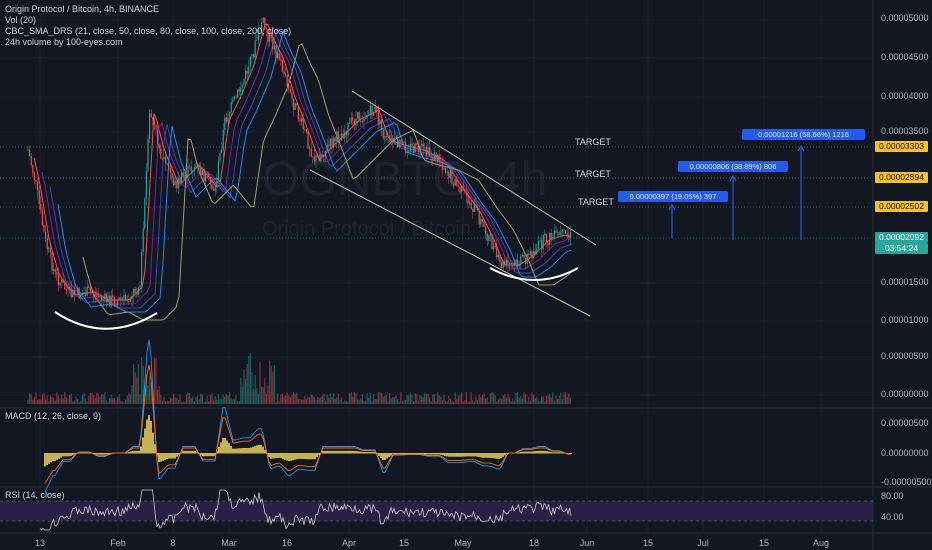  Describe the element at coordinates (803, 134) in the screenshot. I see `measure-box-3: 0.00001216 (58.66%) 1216` at that location.